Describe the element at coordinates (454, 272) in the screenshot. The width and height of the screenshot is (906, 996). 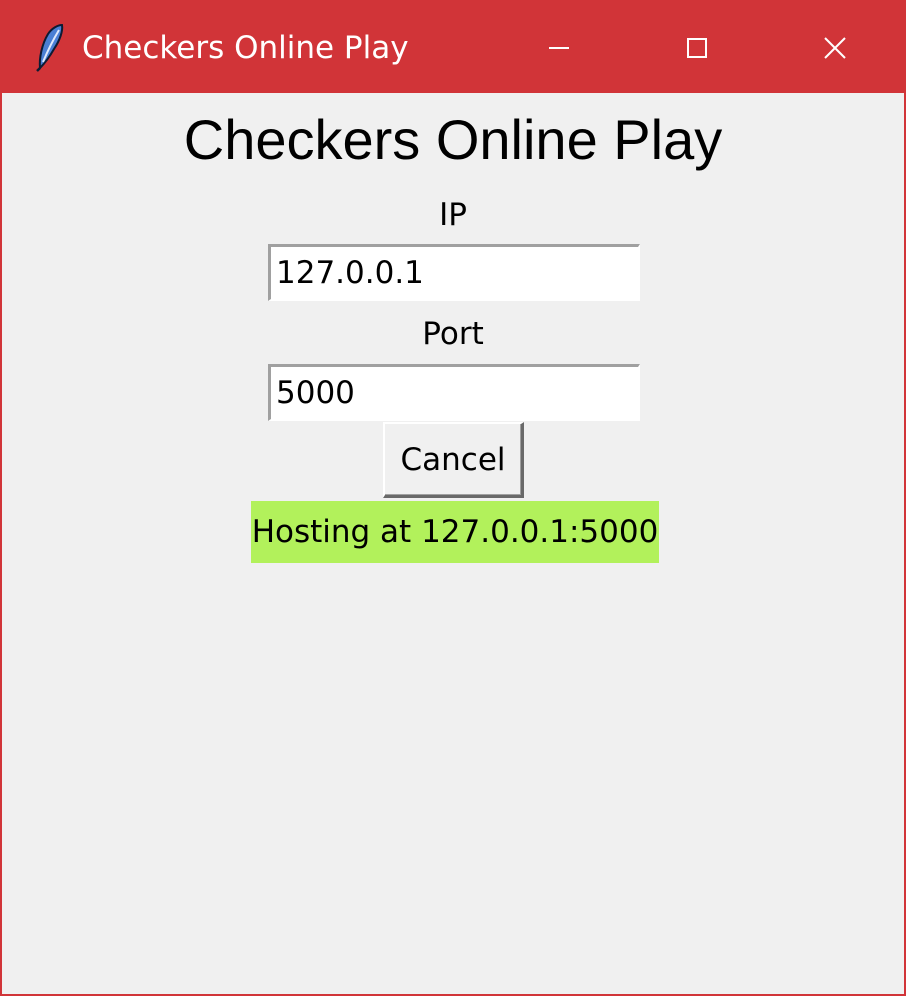
I see `ip-field` at that location.